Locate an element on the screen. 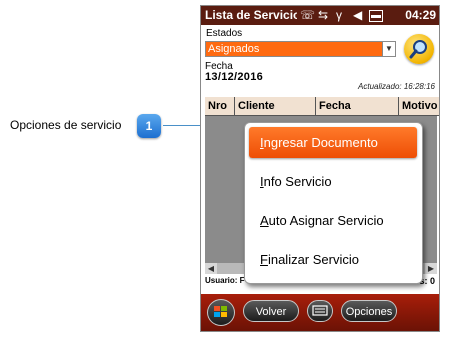 The width and height of the screenshot is (450, 337). volume-icon: ◀ is located at coordinates (358, 15).